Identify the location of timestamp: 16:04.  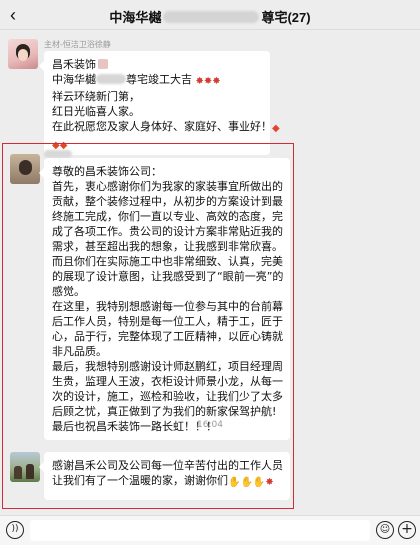
(210, 425).